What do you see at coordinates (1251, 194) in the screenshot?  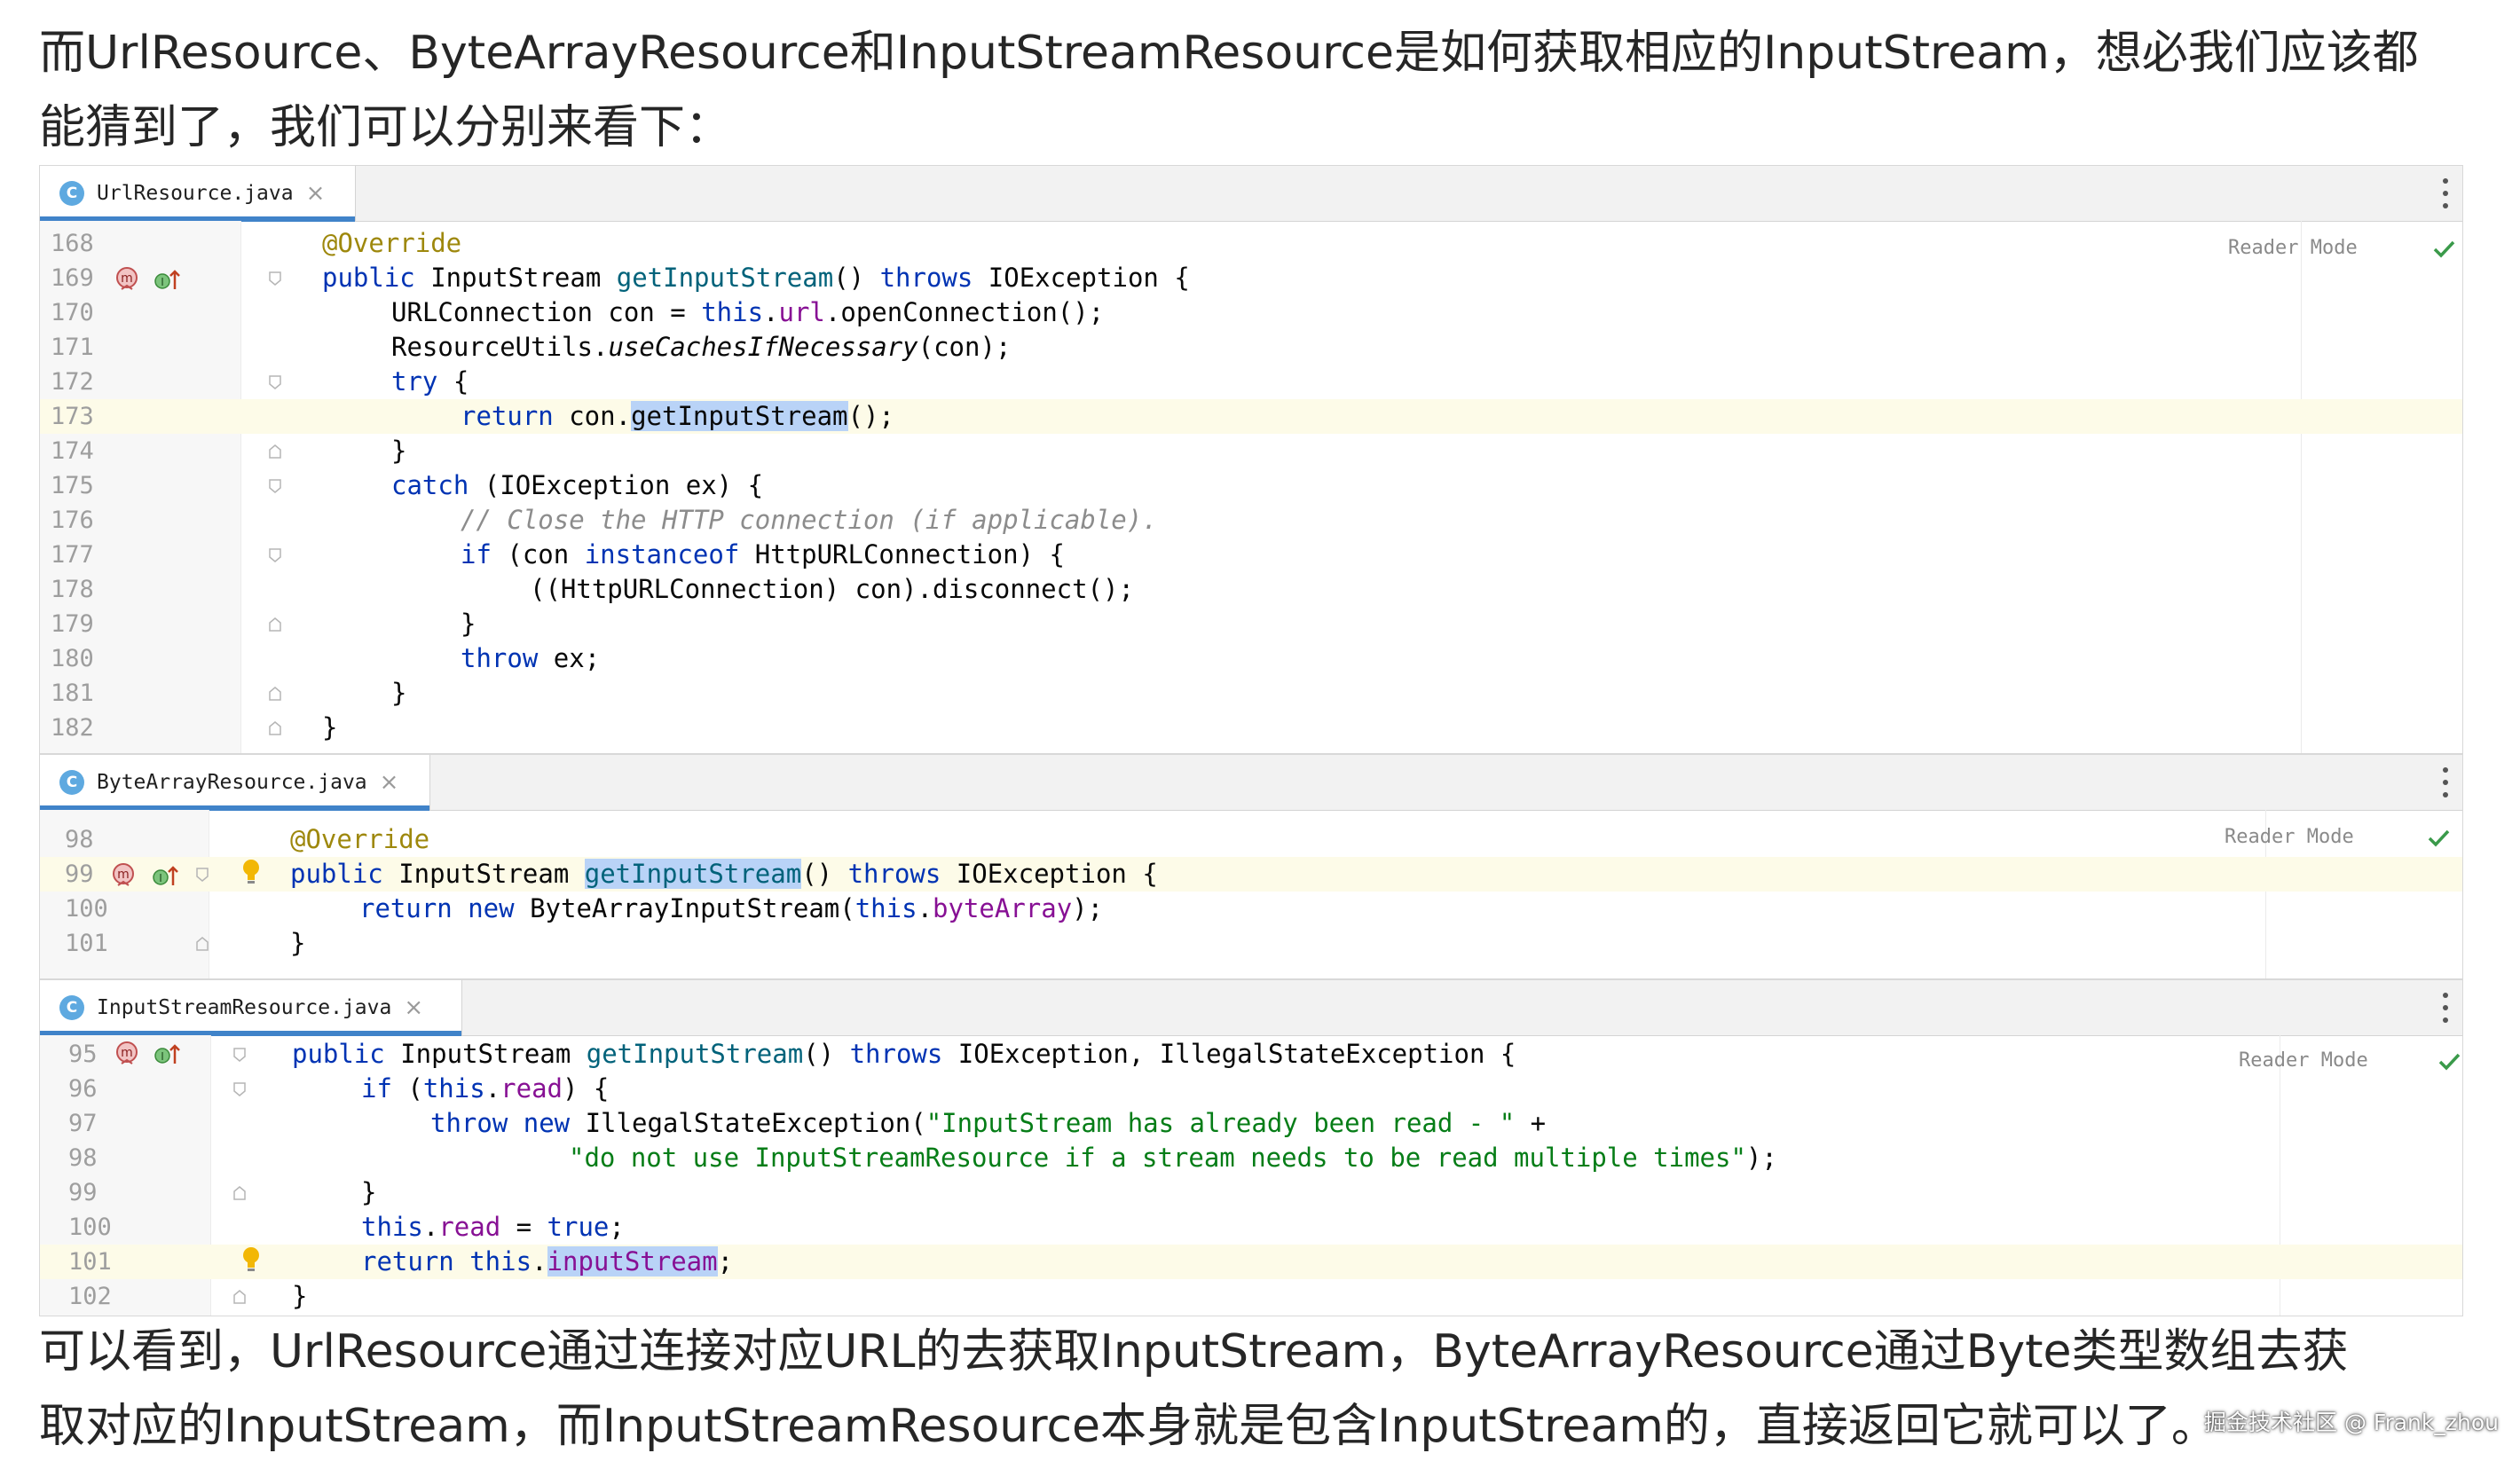 I see `editor-tab-bar: C UrlResource.java ×` at bounding box center [1251, 194].